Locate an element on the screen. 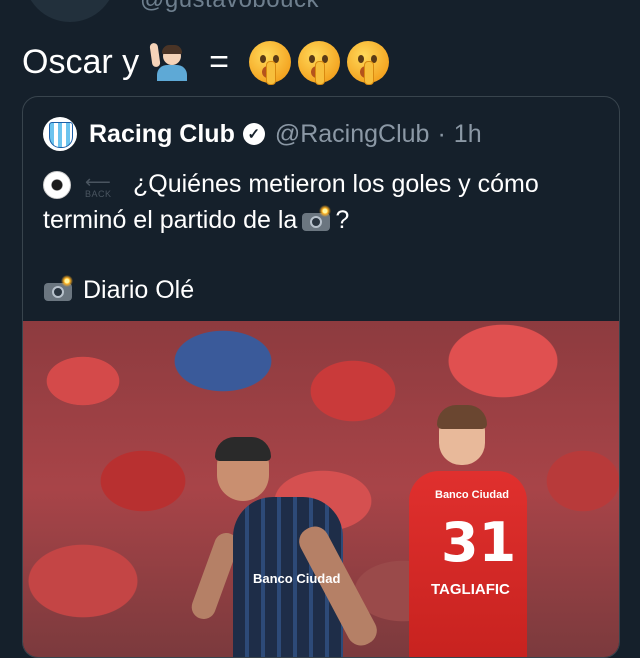  right-player-sponsor: Banco Ciudad is located at coordinates (472, 495).